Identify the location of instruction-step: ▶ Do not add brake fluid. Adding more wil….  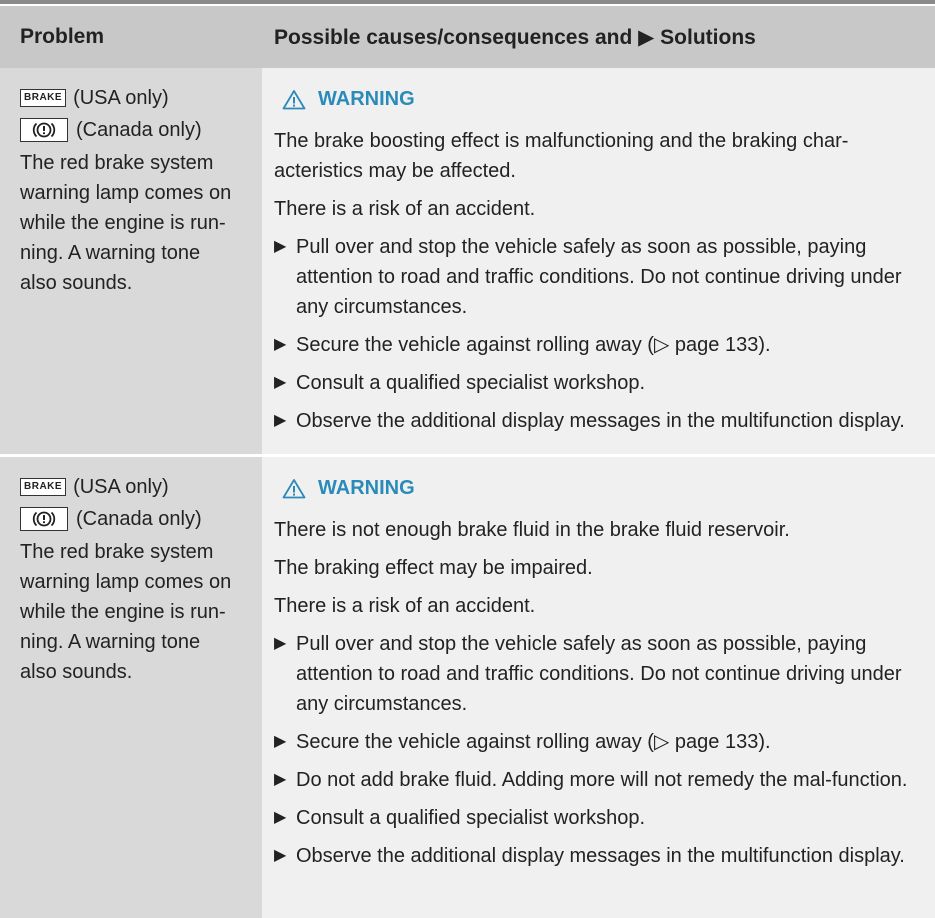
(597, 780).